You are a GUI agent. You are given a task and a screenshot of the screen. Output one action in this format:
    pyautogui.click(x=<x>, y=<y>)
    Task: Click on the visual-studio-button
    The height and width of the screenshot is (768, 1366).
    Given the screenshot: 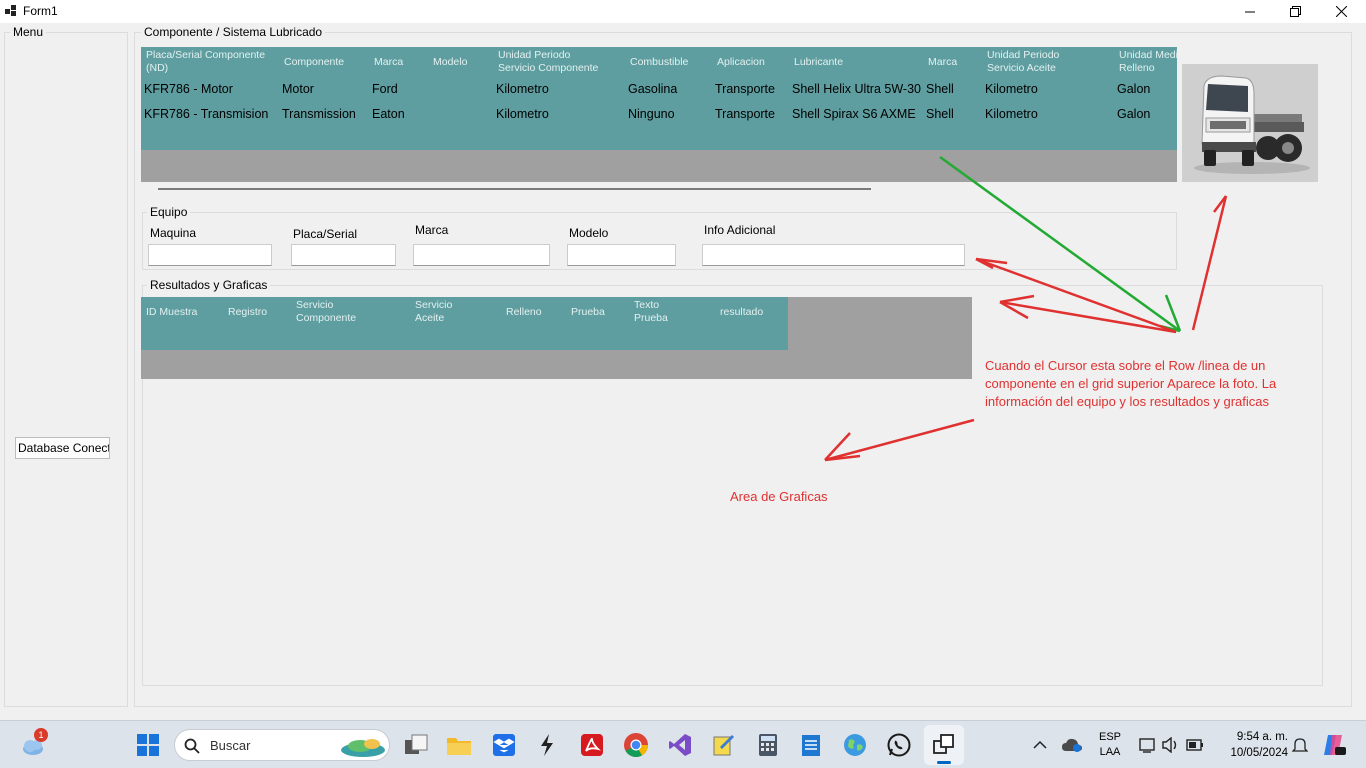 What is the action you would take?
    pyautogui.click(x=680, y=745)
    